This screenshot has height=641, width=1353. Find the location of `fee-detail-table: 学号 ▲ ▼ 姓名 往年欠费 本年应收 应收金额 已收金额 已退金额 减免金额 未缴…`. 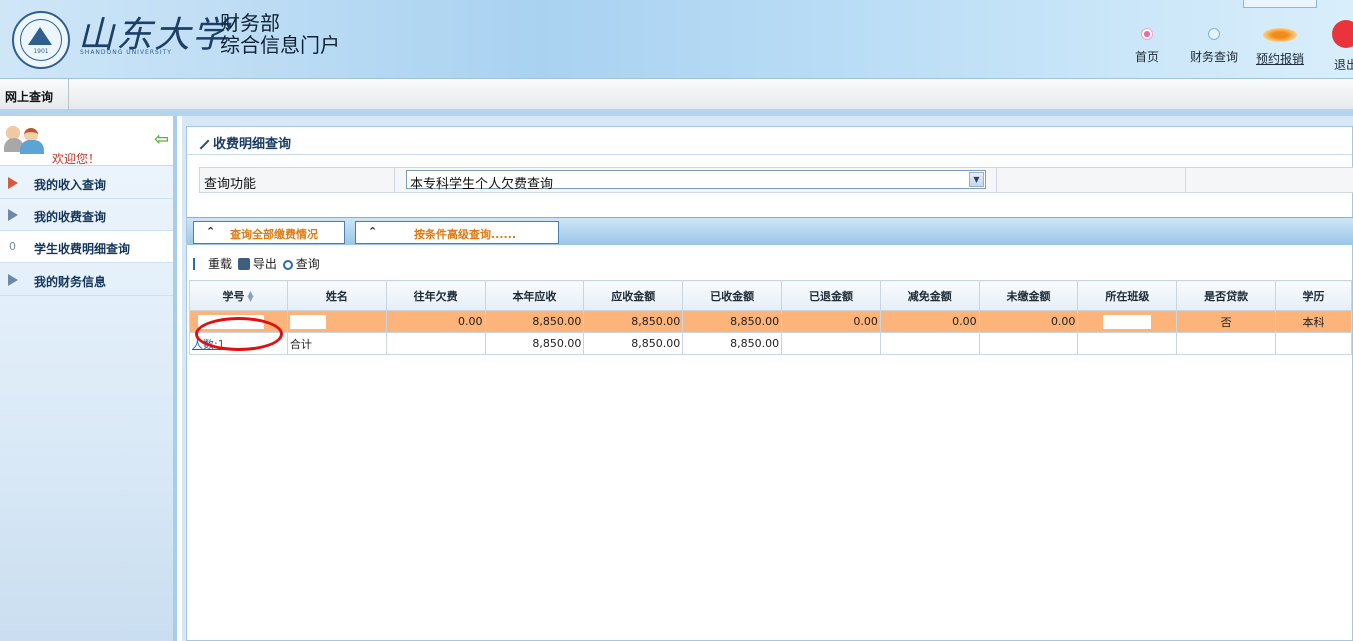

fee-detail-table: 学号 ▲ ▼ 姓名 往年欠费 本年应收 应收金额 已收金额 已退金额 减免金额 未缴… is located at coordinates (770, 317).